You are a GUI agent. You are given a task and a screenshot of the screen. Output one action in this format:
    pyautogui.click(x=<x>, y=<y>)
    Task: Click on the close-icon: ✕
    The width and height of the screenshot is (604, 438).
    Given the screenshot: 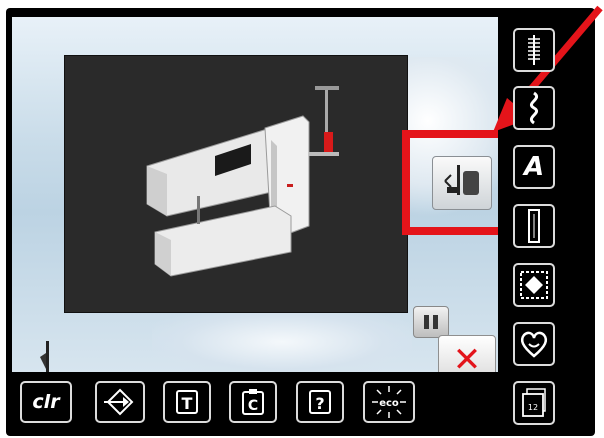 What is the action you would take?
    pyautogui.click(x=467, y=356)
    